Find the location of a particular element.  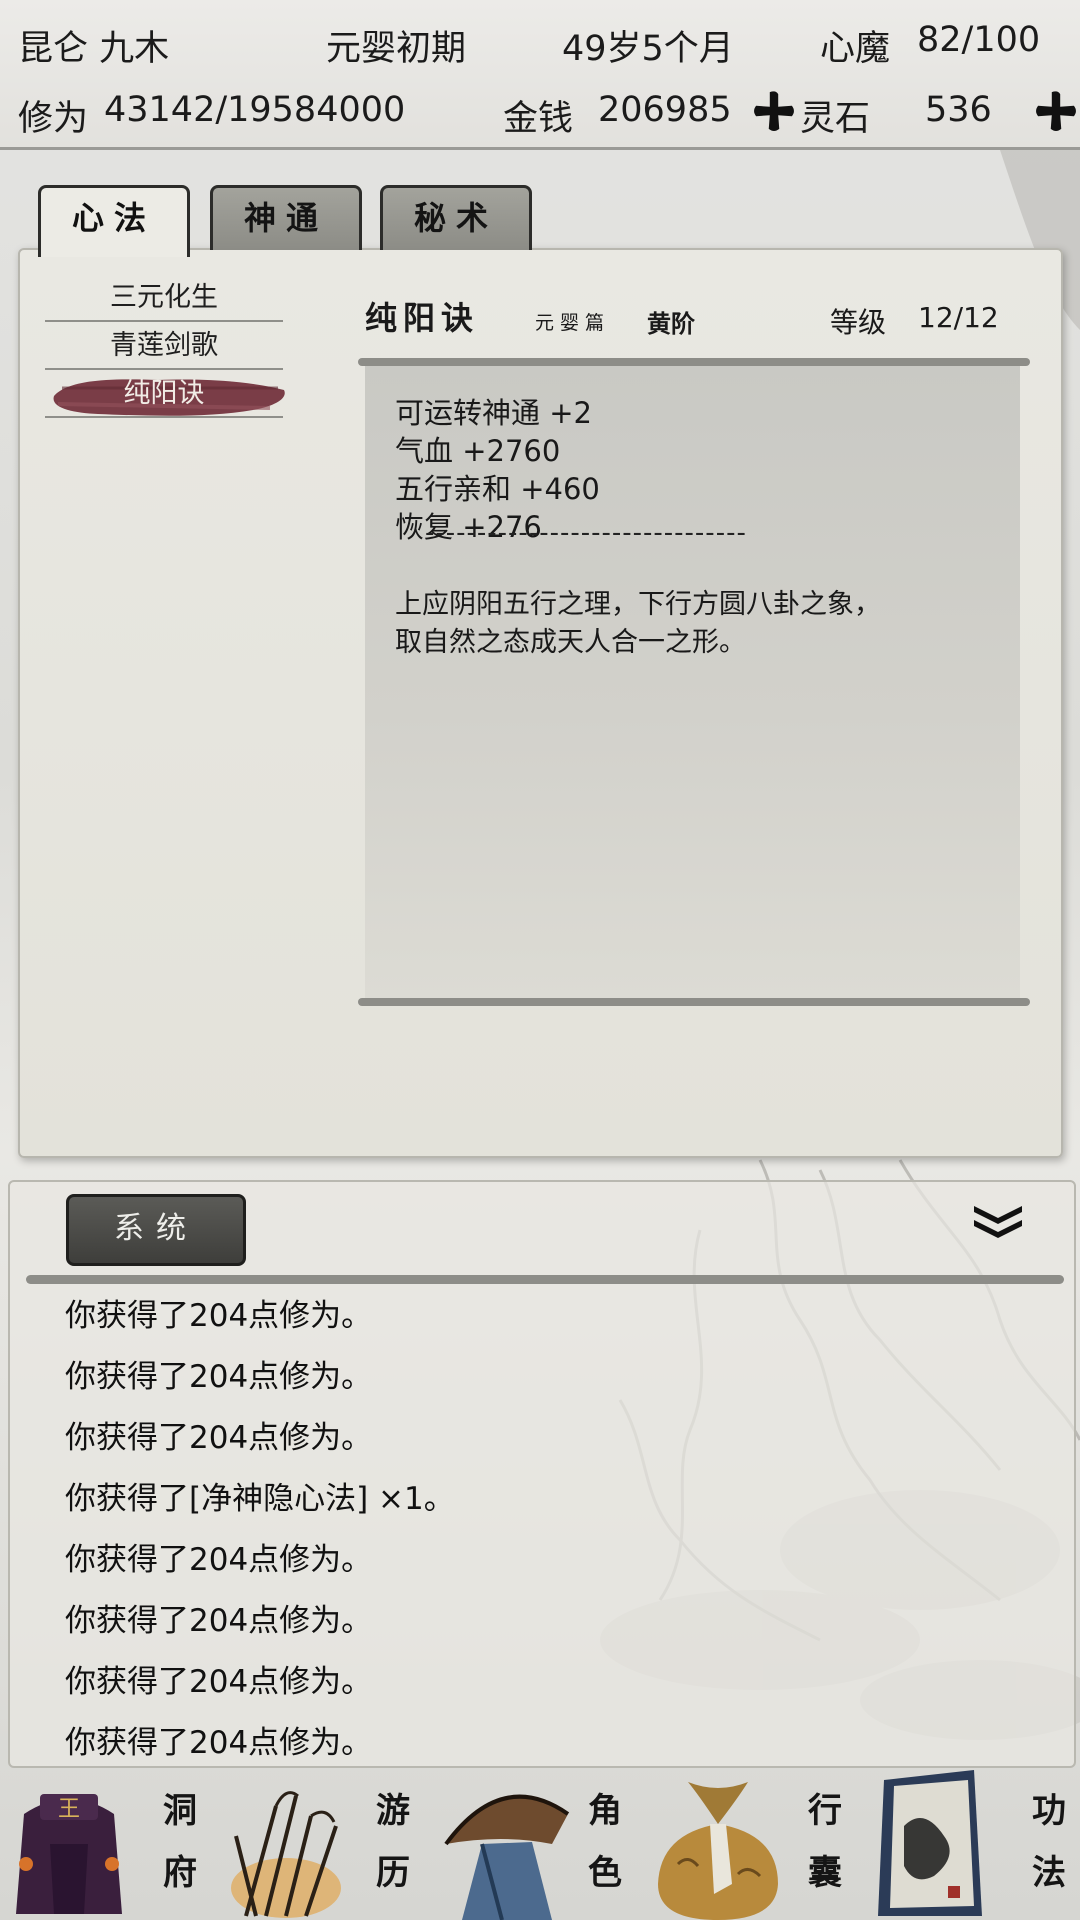

nav-cave-mansion: 王 洞 府 is located at coordinates (108, 1843).